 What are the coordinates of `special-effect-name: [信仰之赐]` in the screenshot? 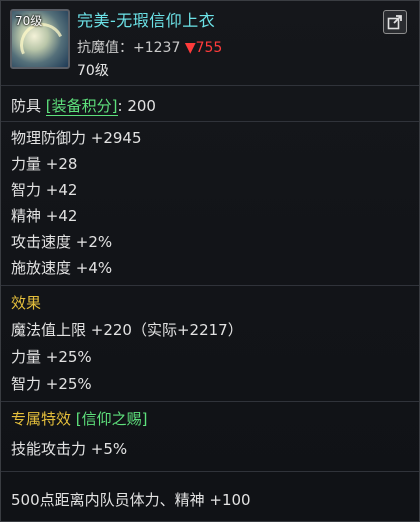 It's located at (111, 419).